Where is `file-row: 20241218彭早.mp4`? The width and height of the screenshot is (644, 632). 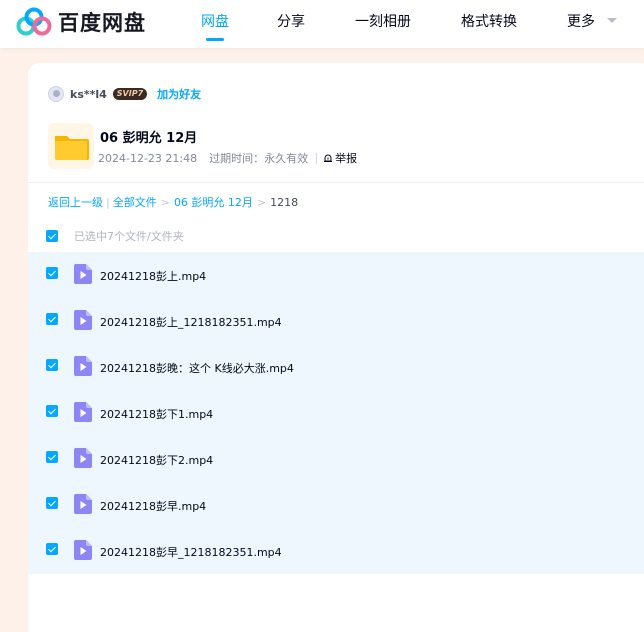
file-row: 20241218彭早.mp4 is located at coordinates (336, 505).